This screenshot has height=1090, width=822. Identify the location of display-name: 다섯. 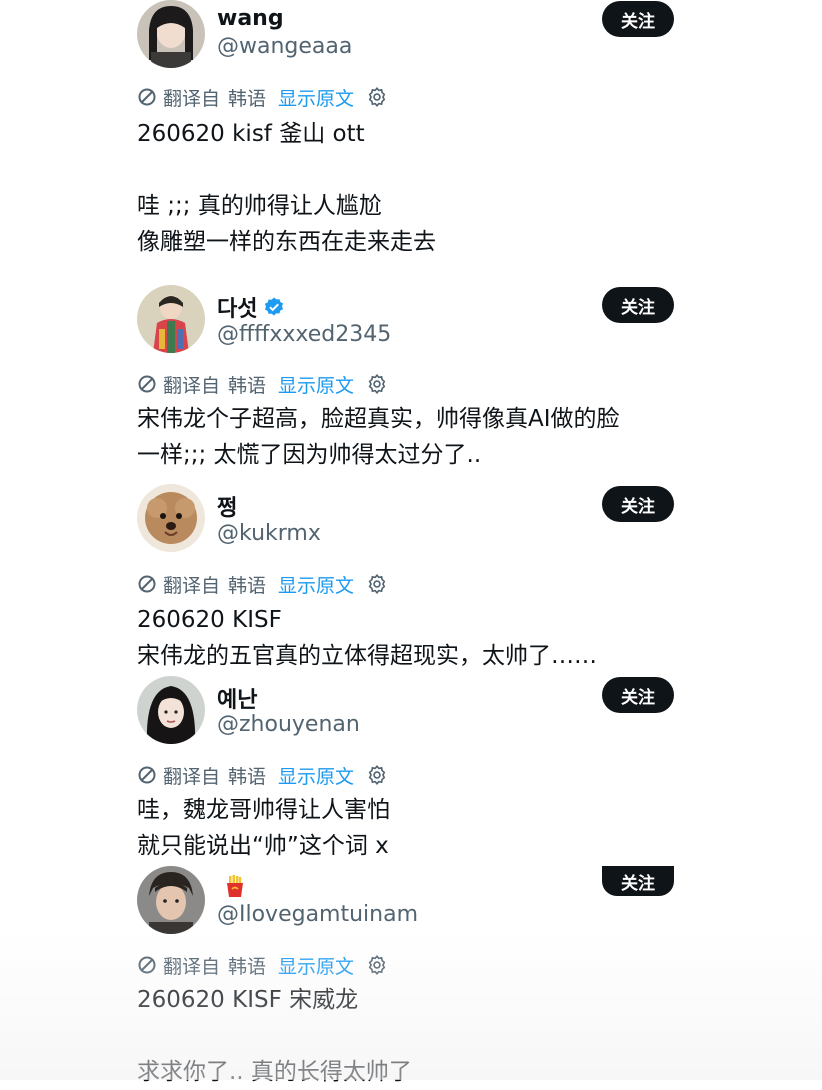
(251, 307).